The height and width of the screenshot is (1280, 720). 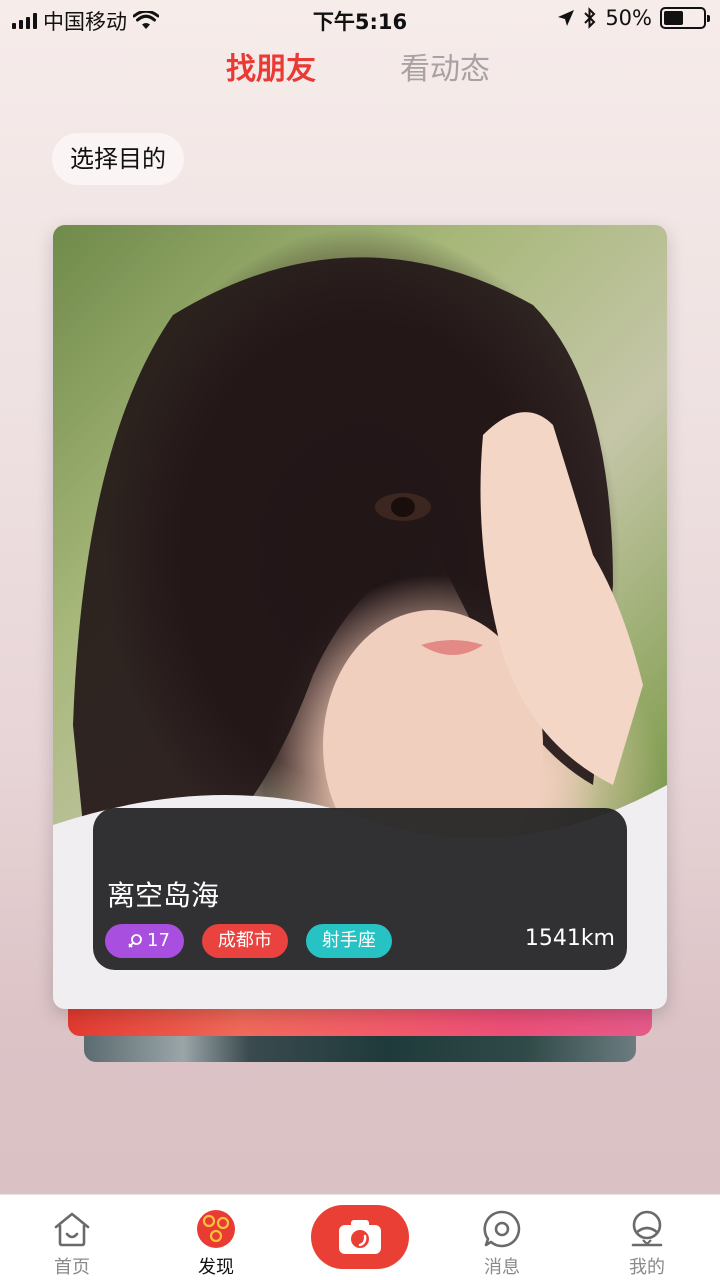 I want to click on profile-info-panel: 离空岛海 17 成都市 射手座 1541km, so click(x=360, y=889).